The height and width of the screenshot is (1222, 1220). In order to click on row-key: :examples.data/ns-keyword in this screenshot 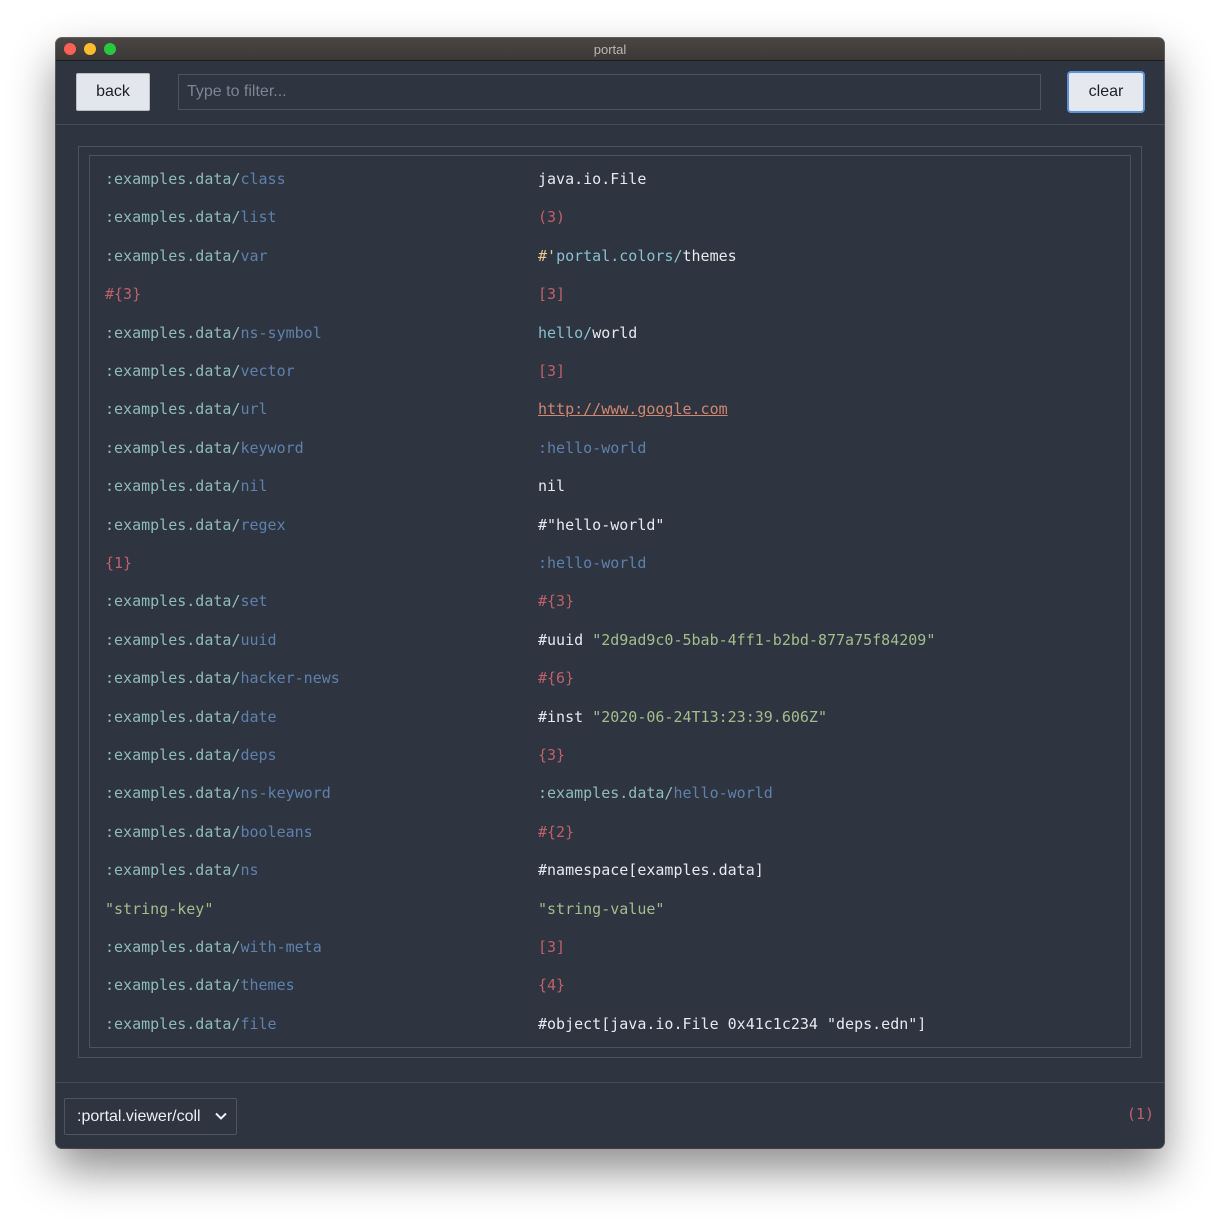, I will do `click(218, 793)`.